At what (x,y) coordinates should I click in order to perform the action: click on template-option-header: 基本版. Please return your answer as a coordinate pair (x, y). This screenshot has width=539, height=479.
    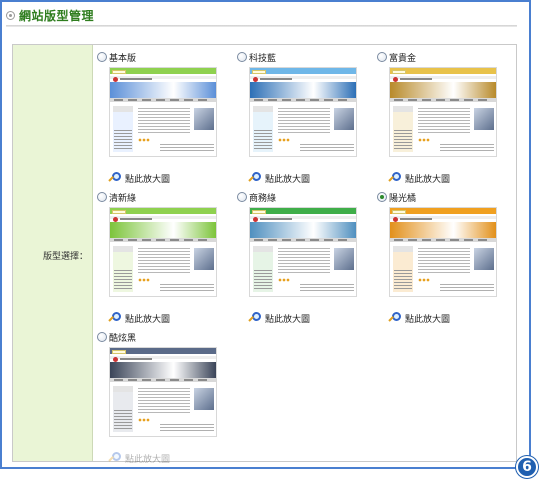
    Looking at the image, I should click on (162, 57).